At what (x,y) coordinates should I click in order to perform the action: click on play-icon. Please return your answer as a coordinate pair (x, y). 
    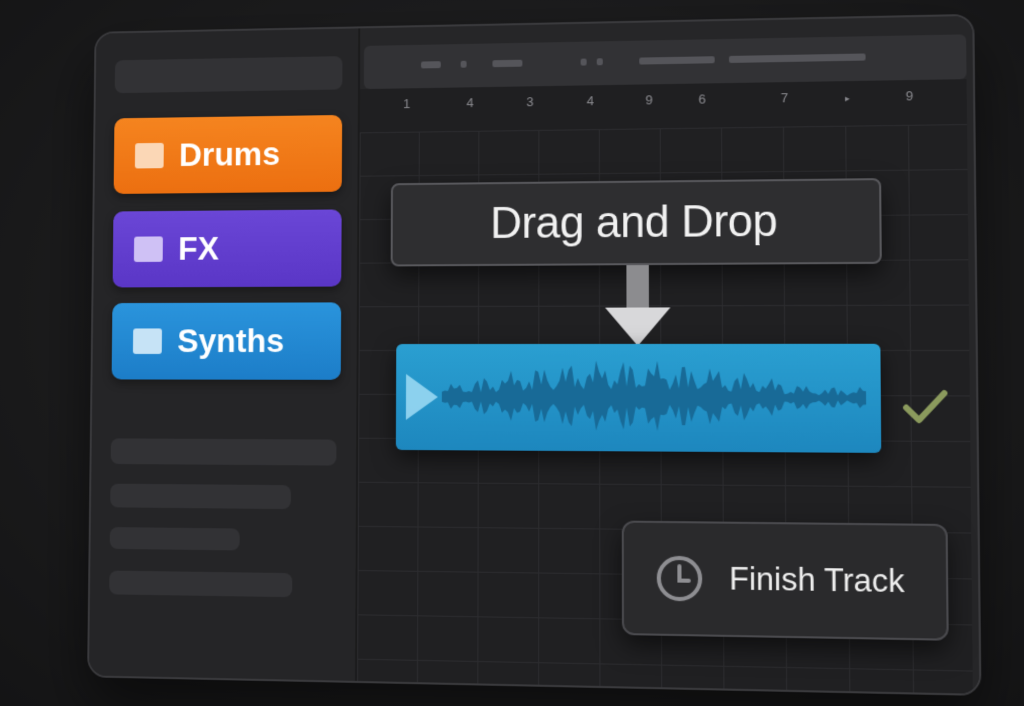
    Looking at the image, I should click on (422, 397).